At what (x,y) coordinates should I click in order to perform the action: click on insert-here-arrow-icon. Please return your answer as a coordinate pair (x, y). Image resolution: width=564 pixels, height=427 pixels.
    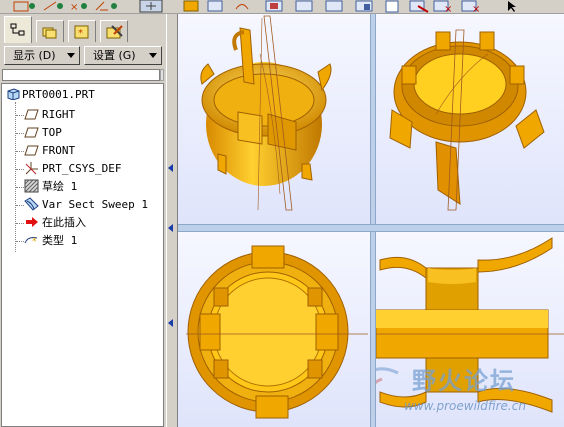
    Looking at the image, I should click on (32, 222).